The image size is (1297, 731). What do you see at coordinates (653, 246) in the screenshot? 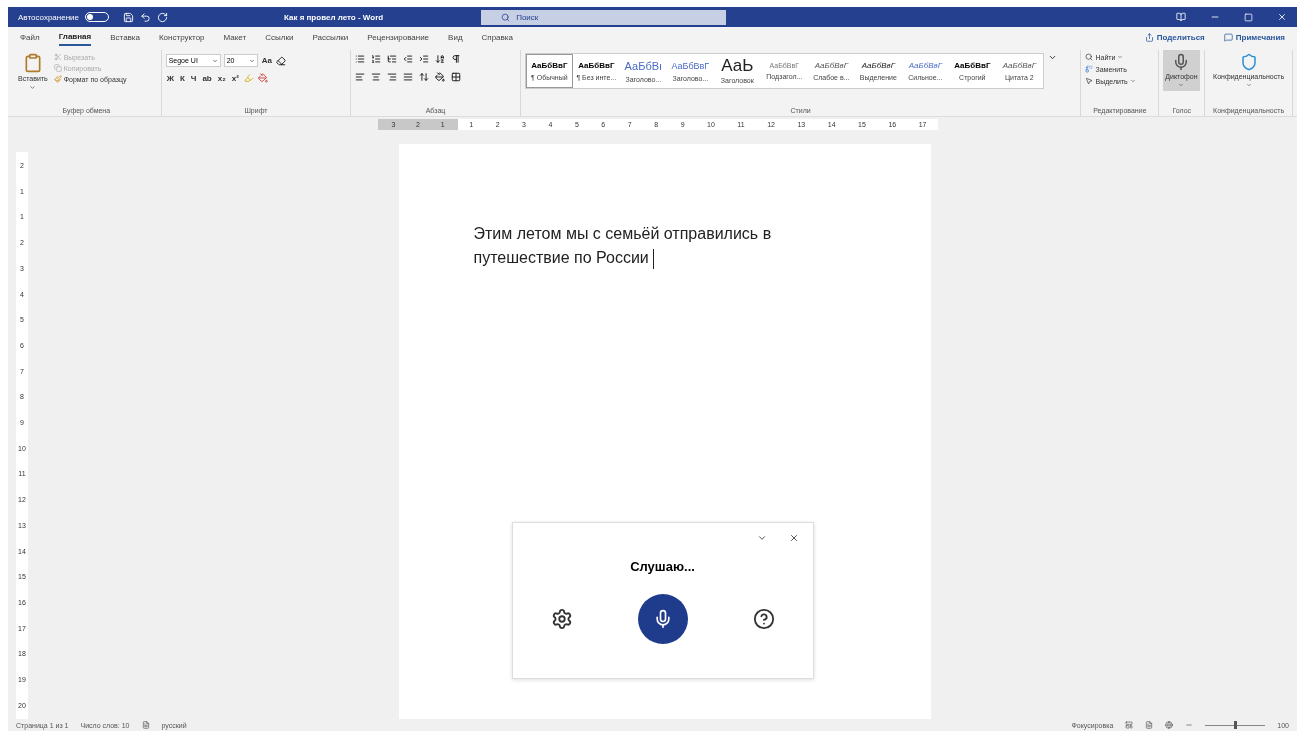
I see `document-paragraph: Этим летом мы с семьёй отправились в путешествие по России` at bounding box center [653, 246].